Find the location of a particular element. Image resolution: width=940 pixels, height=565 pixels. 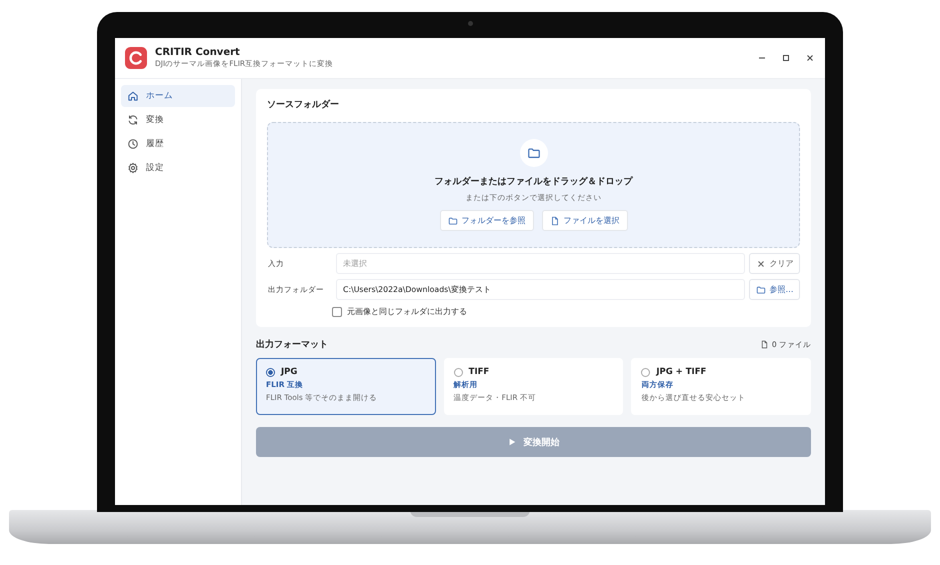

section-title: ソースフォルダー is located at coordinates (303, 104).